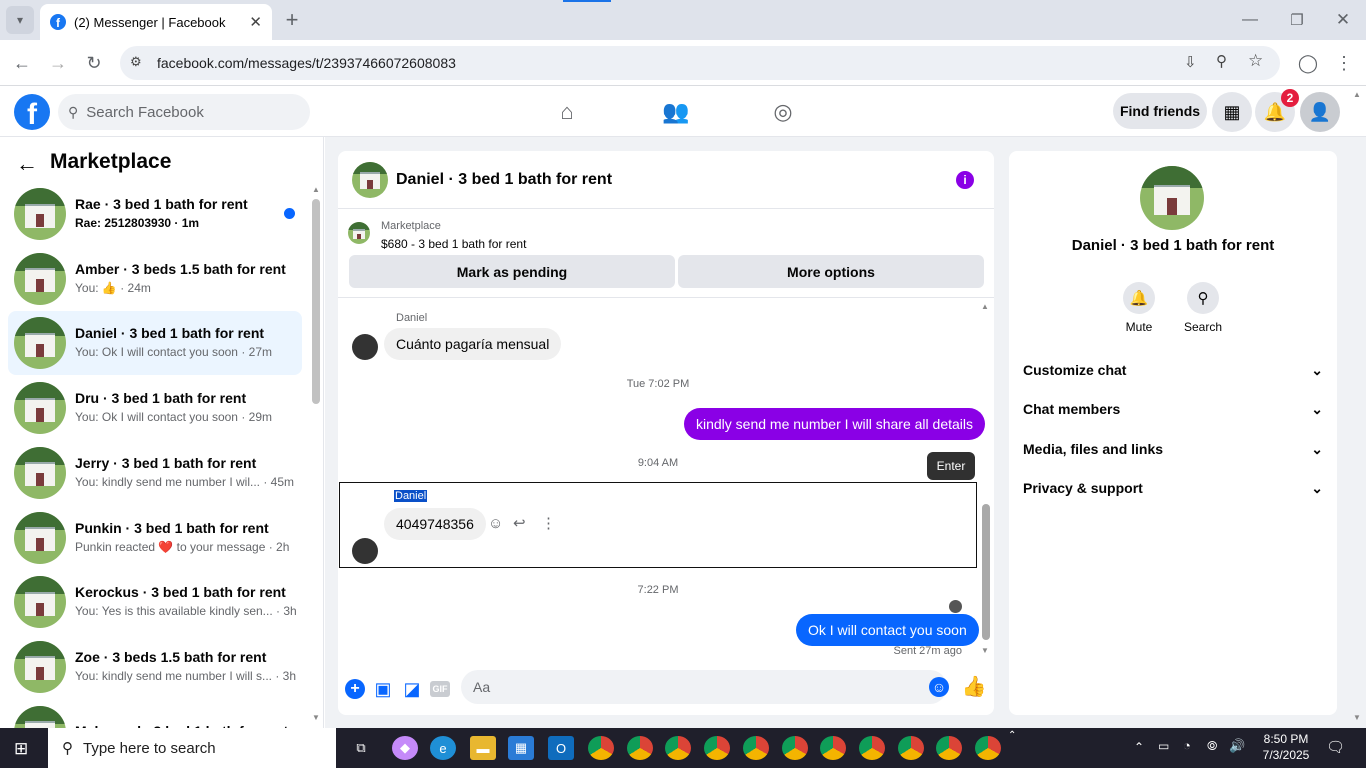 Image resolution: width=1366 pixels, height=768 pixels. Describe the element at coordinates (355, 689) in the screenshot. I see `add-plus-icon: +` at that location.